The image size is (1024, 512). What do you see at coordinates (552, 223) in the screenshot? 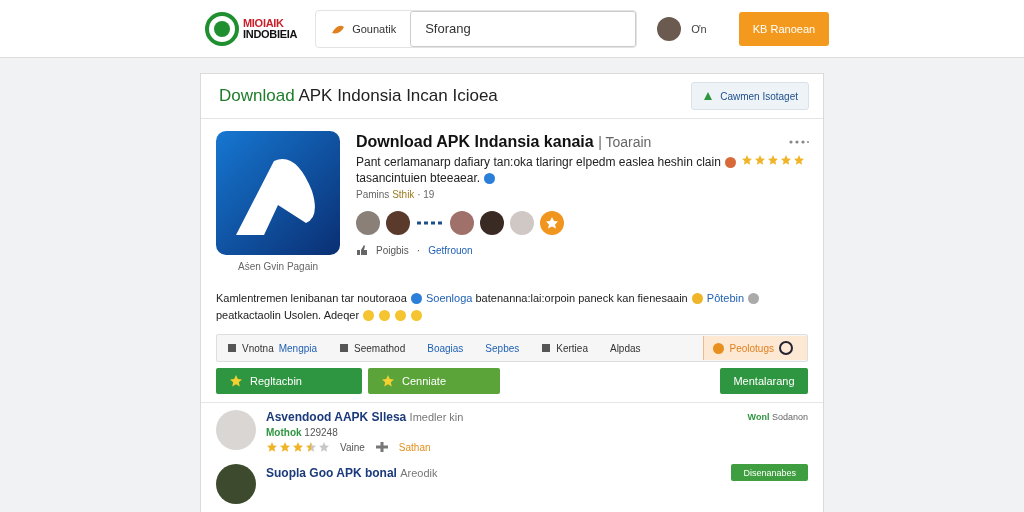
I see `star-badge-icon` at bounding box center [552, 223].